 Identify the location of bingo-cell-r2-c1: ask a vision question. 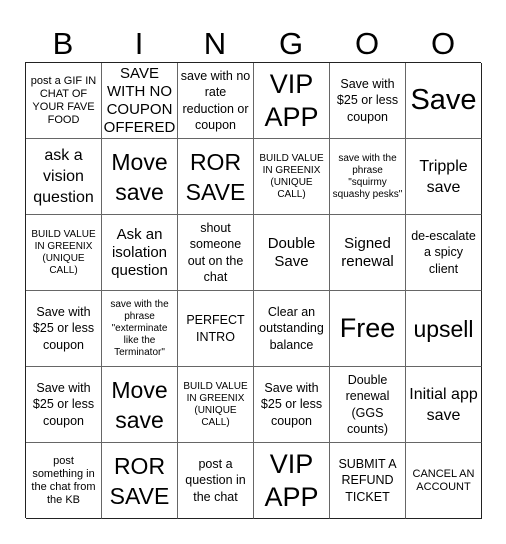
(64, 177).